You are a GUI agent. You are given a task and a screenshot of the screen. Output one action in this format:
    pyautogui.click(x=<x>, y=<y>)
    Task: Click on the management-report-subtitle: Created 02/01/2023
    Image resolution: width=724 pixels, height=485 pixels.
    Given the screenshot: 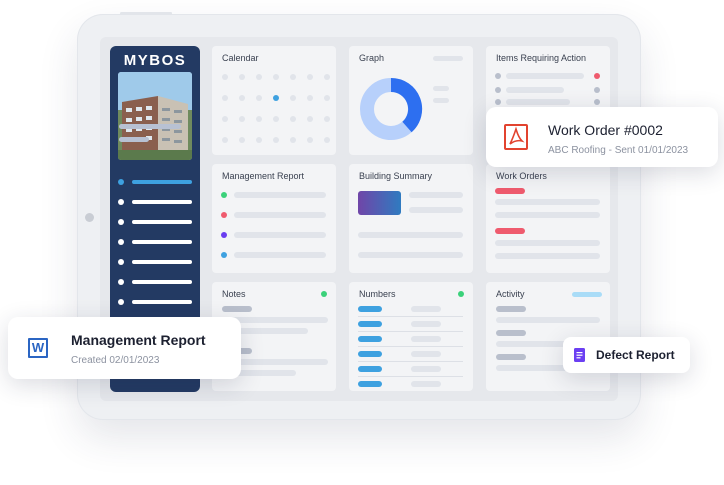 What is the action you would take?
    pyautogui.click(x=115, y=360)
    